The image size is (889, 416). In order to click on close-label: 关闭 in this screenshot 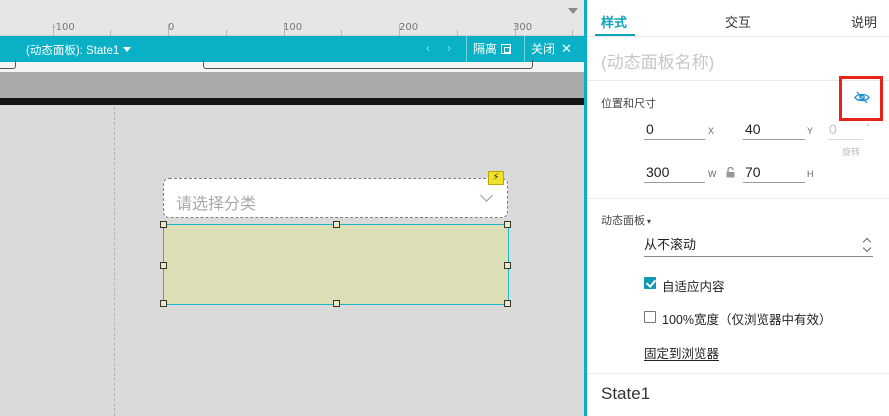, I will do `click(543, 49)`.